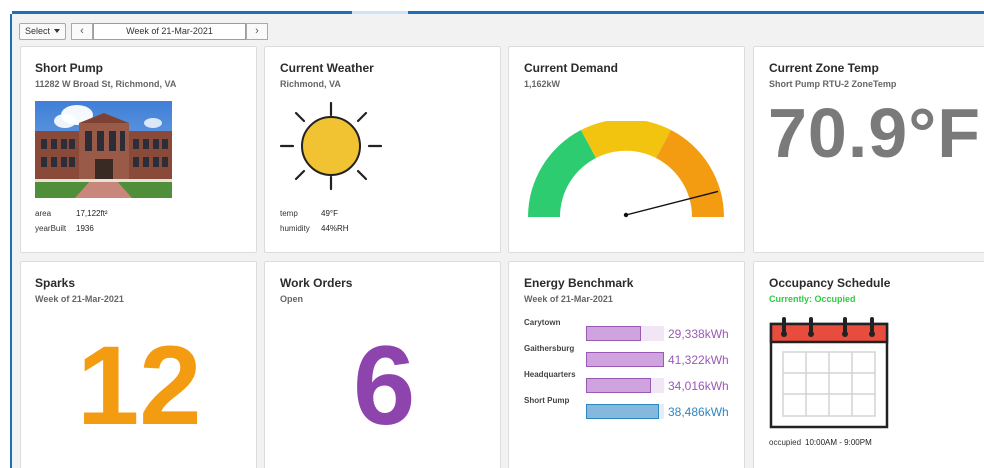 The width and height of the screenshot is (984, 468). I want to click on work-orders-card: Work Orders Open 6, so click(382, 364).